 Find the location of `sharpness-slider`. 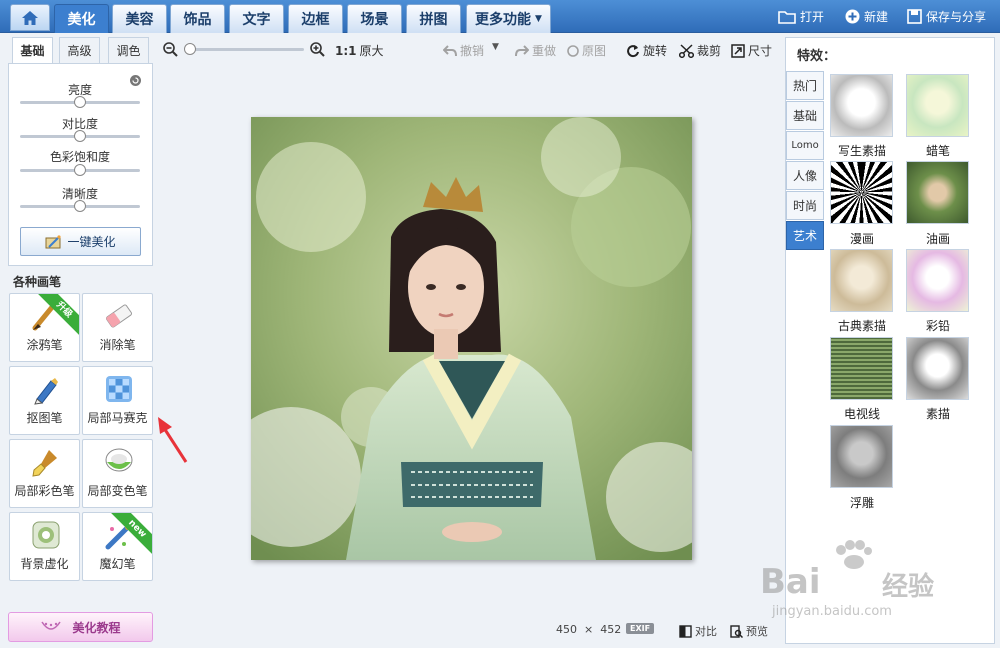

sharpness-slider is located at coordinates (80, 206).